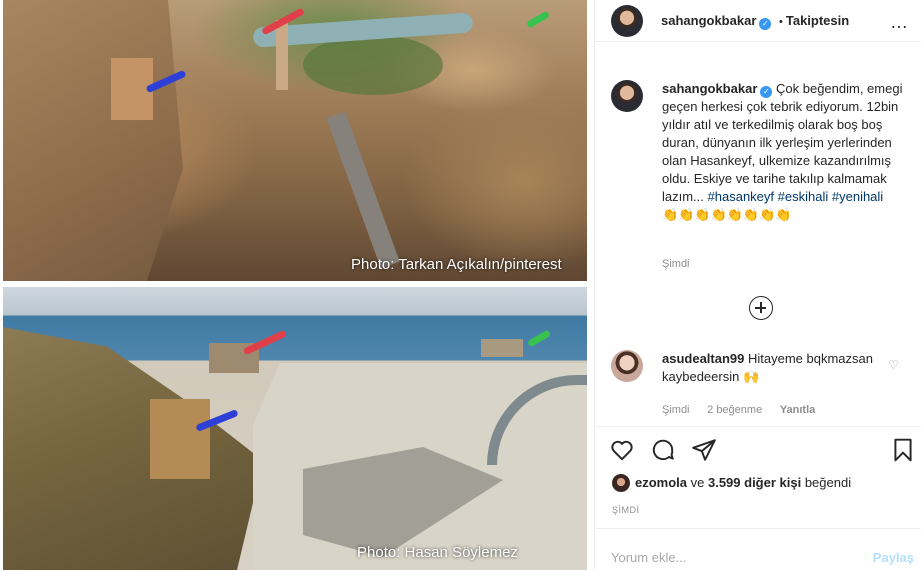 This screenshot has height=570, width=921. Describe the element at coordinates (761, 308) in the screenshot. I see `plus-circle-icon` at that location.